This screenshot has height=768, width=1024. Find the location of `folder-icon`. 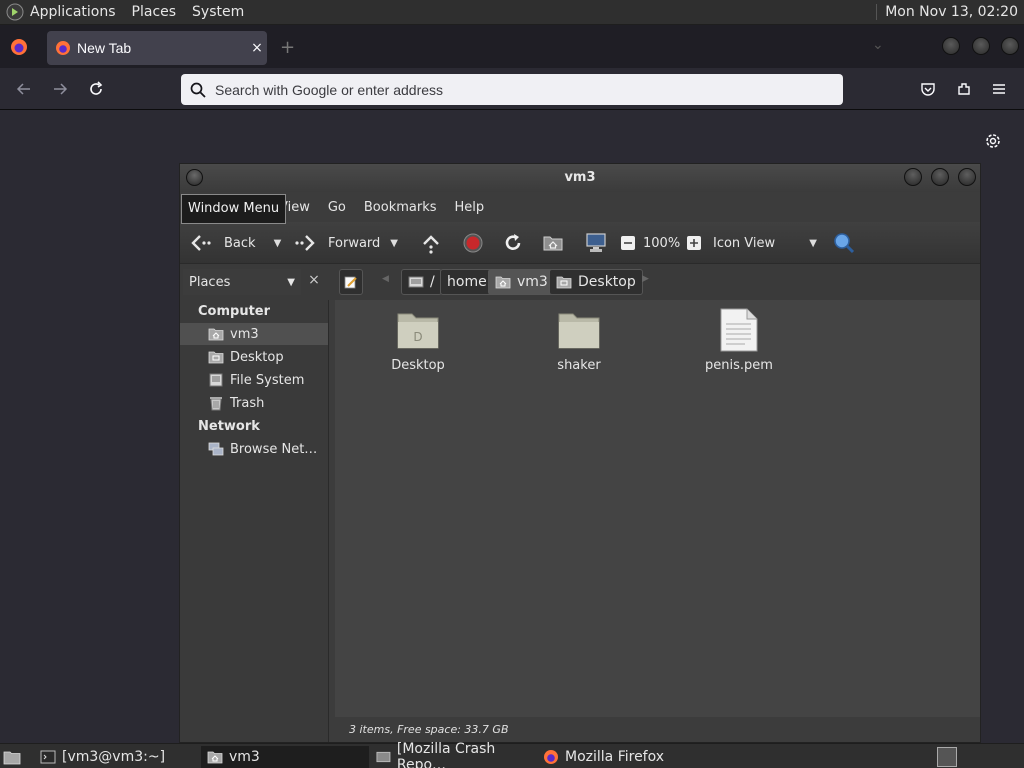

folder-icon is located at coordinates (579, 331).